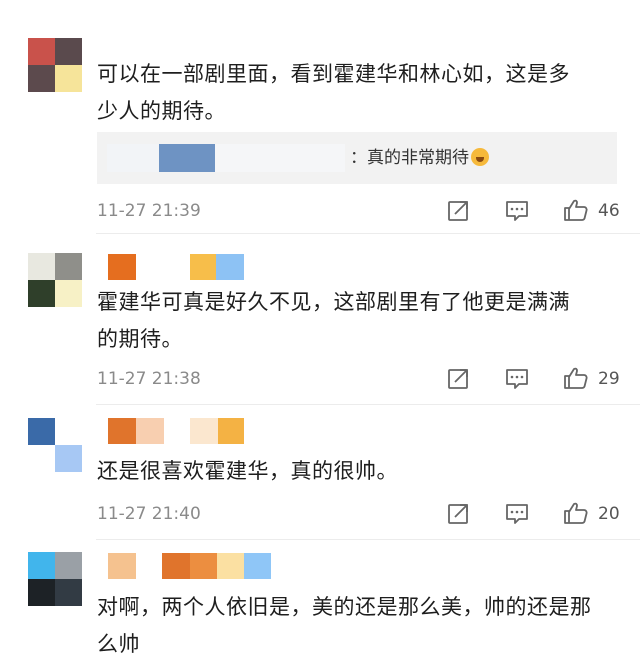  I want to click on like-count: 20, so click(609, 514).